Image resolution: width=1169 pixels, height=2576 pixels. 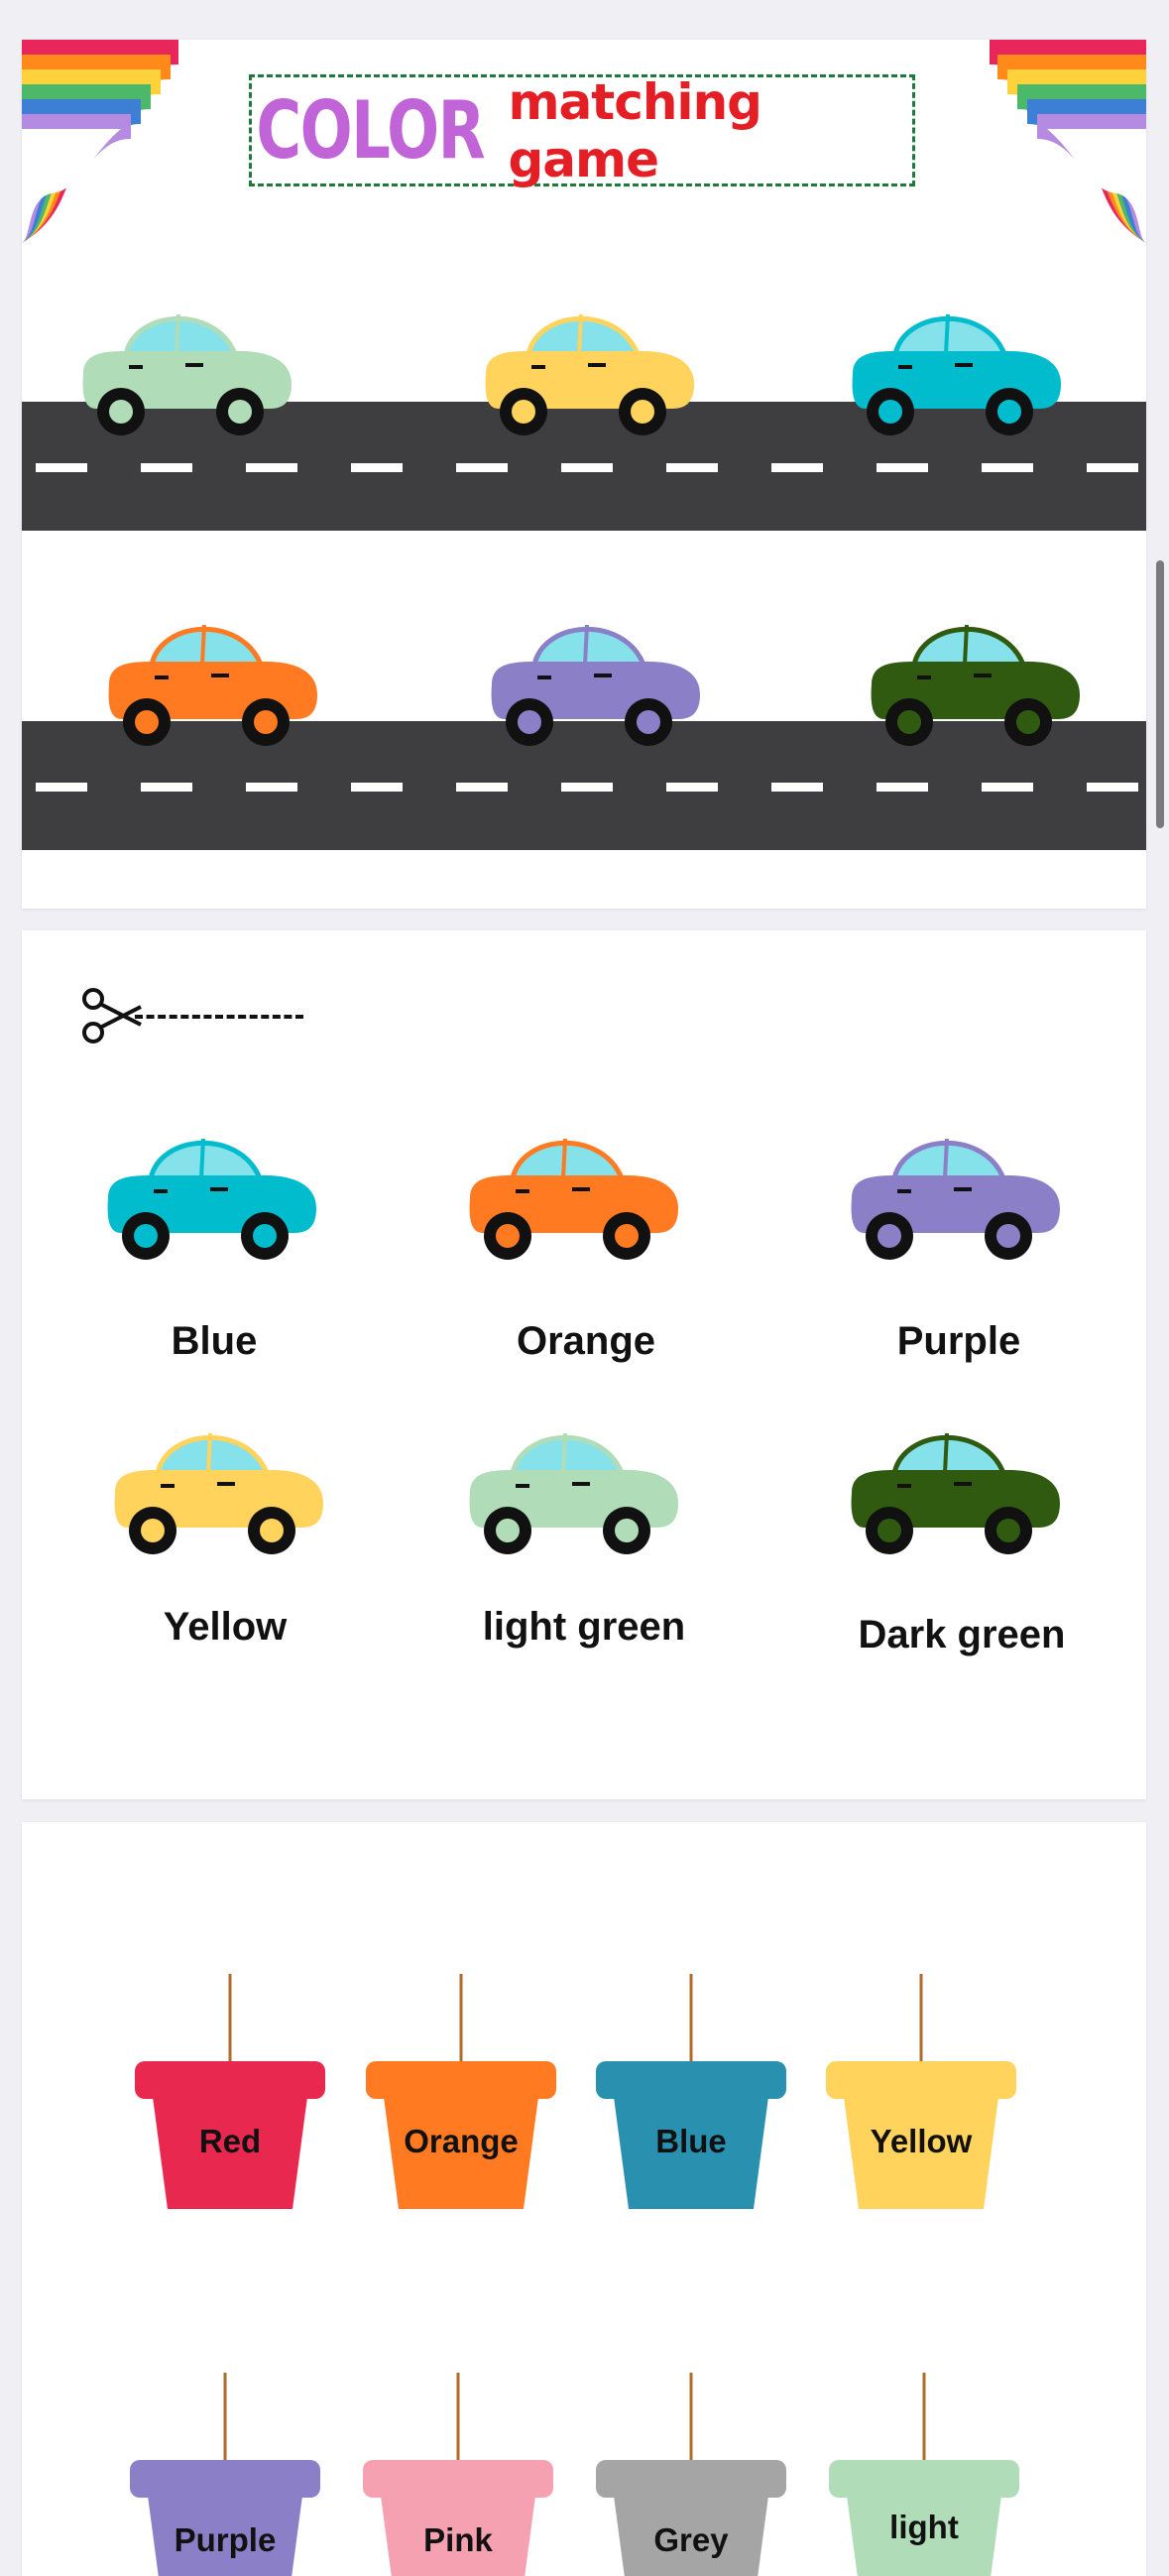 I want to click on cutout-car-light-green, so click(x=572, y=1492).